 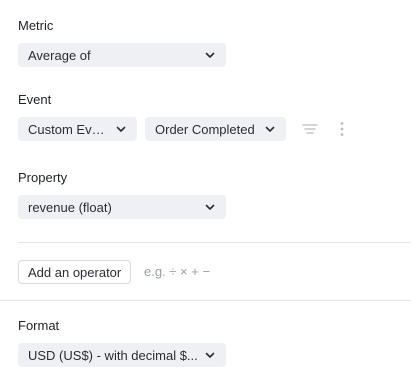 What do you see at coordinates (36, 25) in the screenshot?
I see `metric-label: Metric` at bounding box center [36, 25].